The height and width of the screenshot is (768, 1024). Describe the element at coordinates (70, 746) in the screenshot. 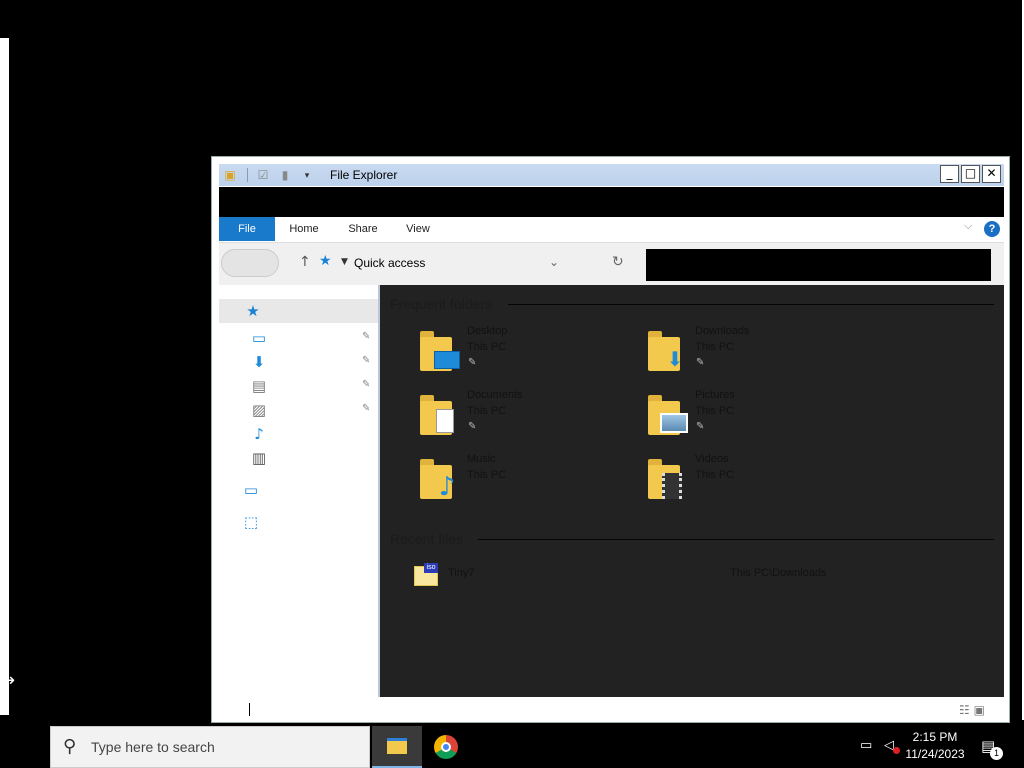

I see `search-icon: ⚲` at that location.